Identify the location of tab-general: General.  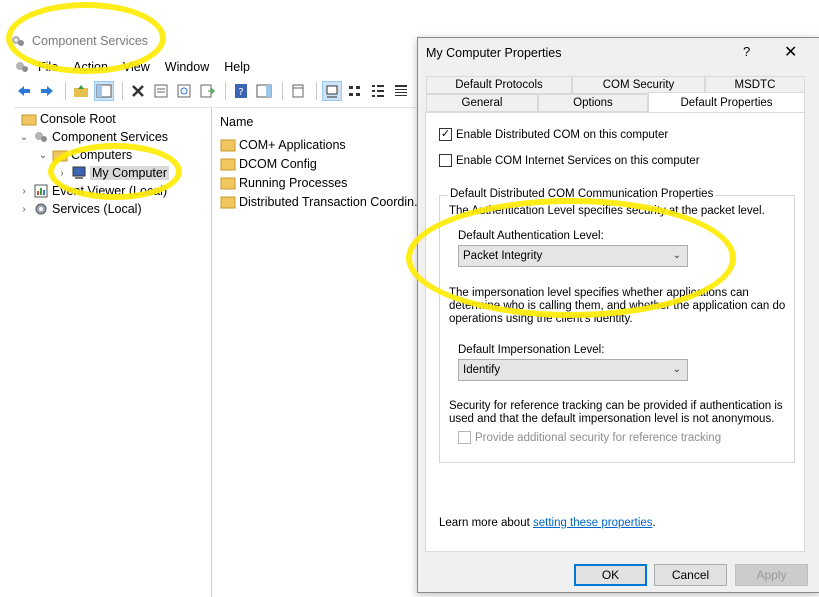
(482, 103).